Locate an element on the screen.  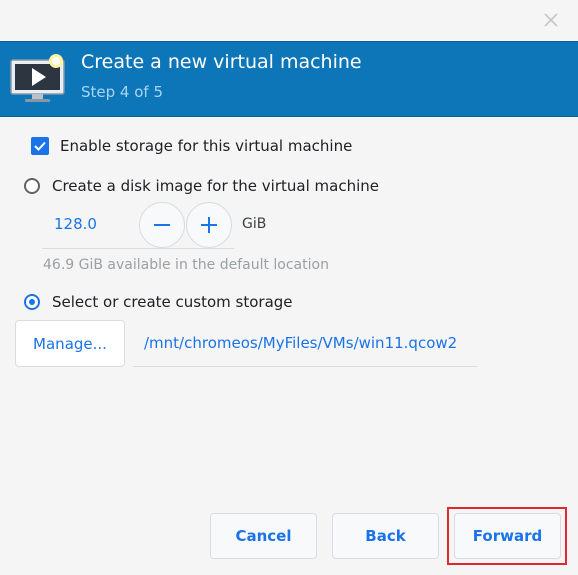
plus-icon is located at coordinates (209, 225).